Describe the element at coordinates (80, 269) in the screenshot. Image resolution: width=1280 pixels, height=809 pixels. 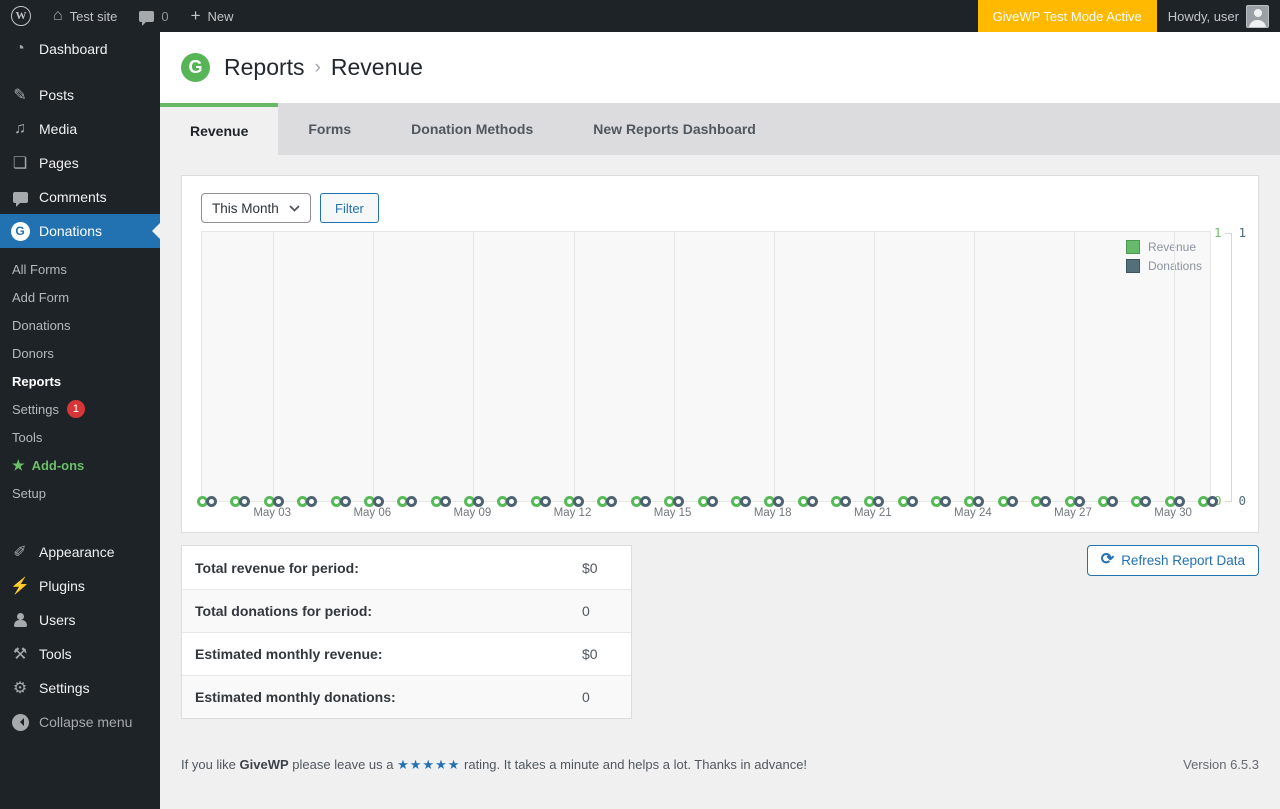
I see `sidebar-subitem-all-forms: All Forms` at that location.